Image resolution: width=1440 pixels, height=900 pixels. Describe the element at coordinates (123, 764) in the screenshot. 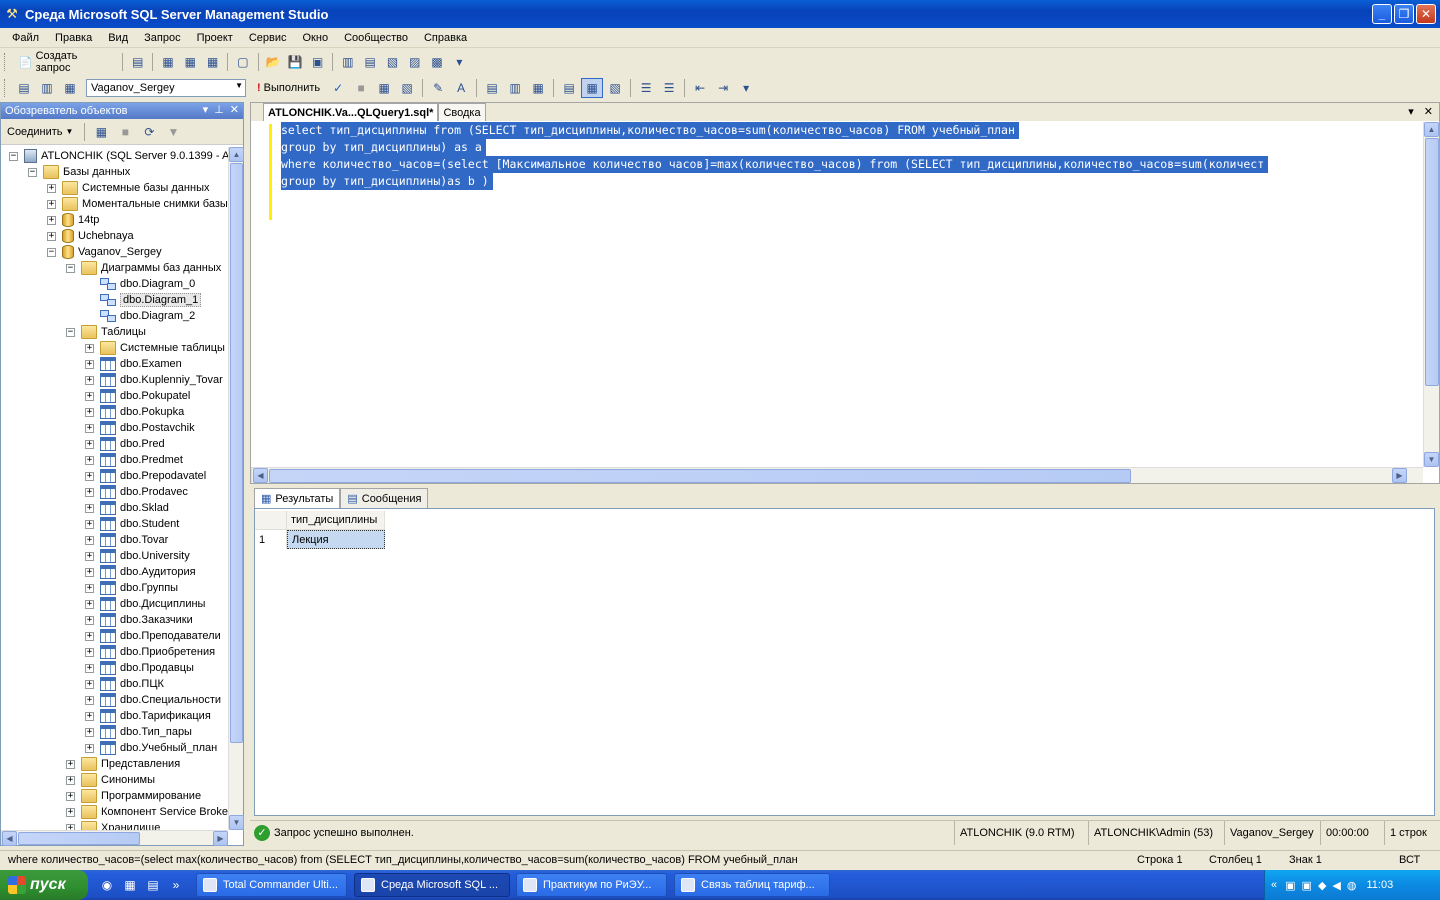

I see `tree-node-views: + Представления` at that location.